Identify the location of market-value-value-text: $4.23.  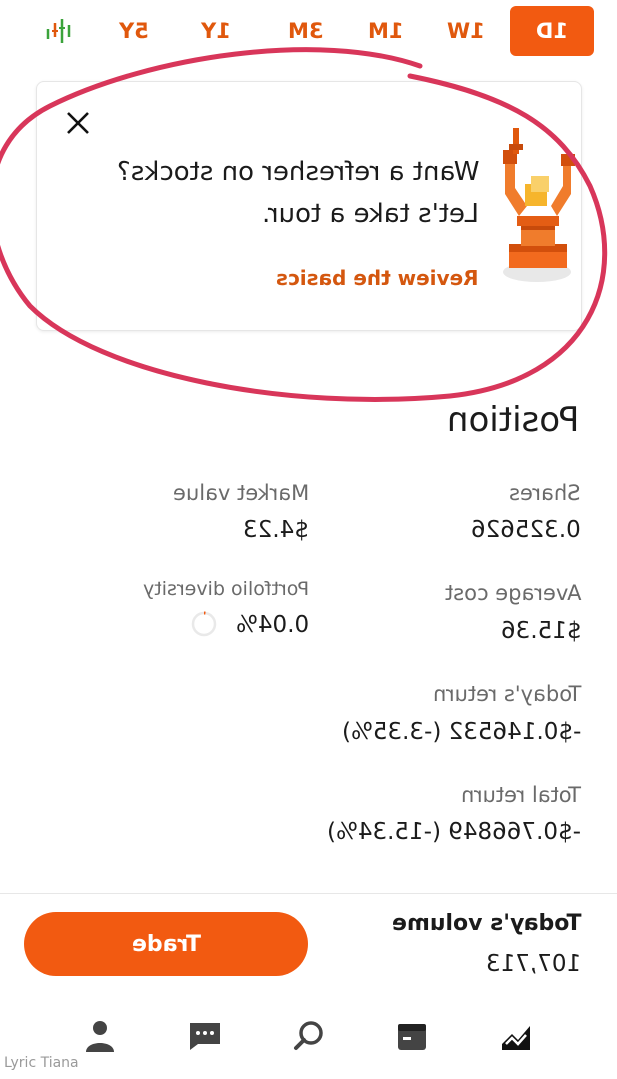
(276, 530).